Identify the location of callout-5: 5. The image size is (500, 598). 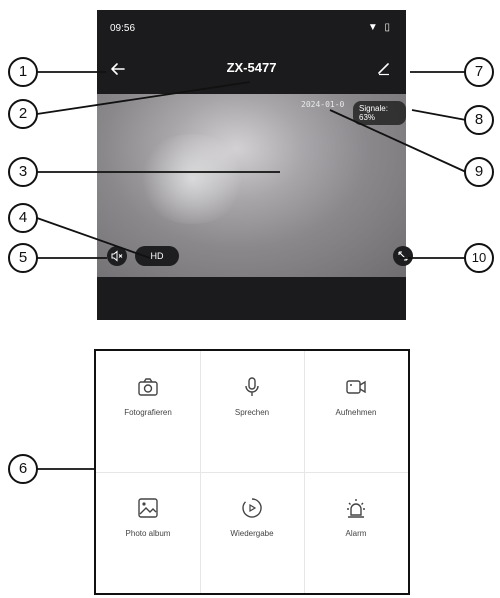
(23, 258).